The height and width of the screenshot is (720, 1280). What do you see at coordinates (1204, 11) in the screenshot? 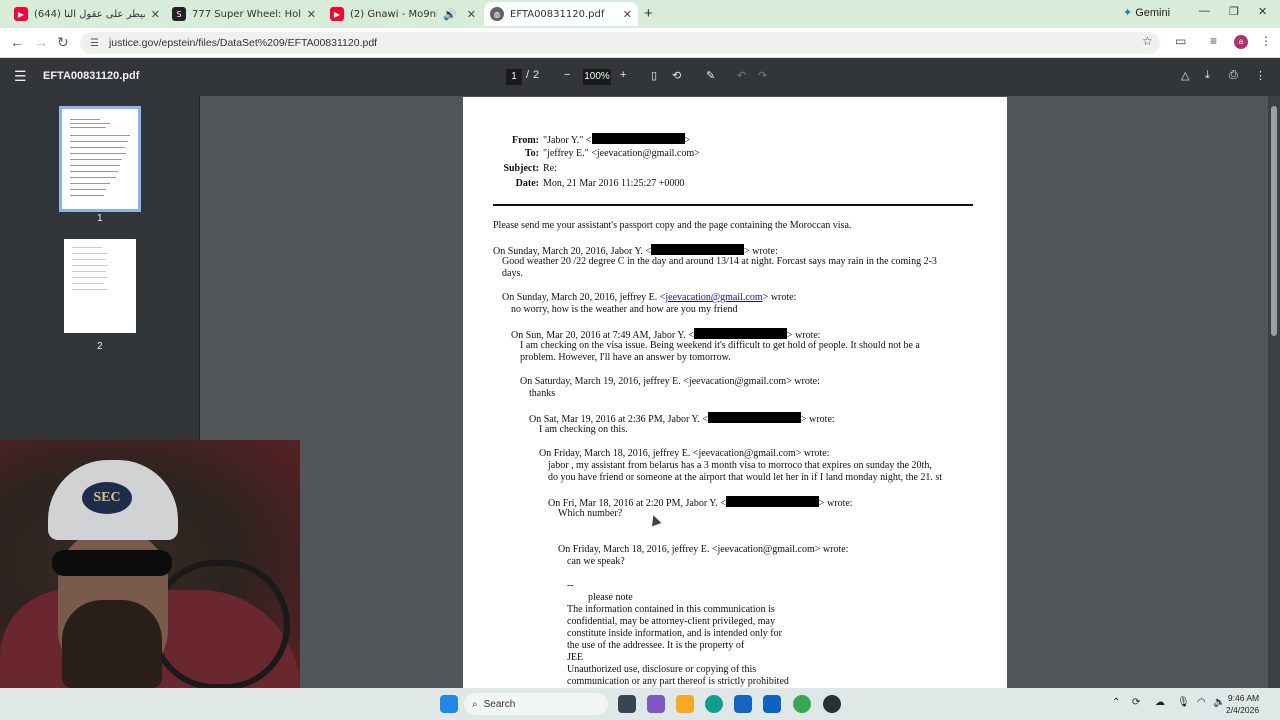
I see `minimize-icon: —` at bounding box center [1204, 11].